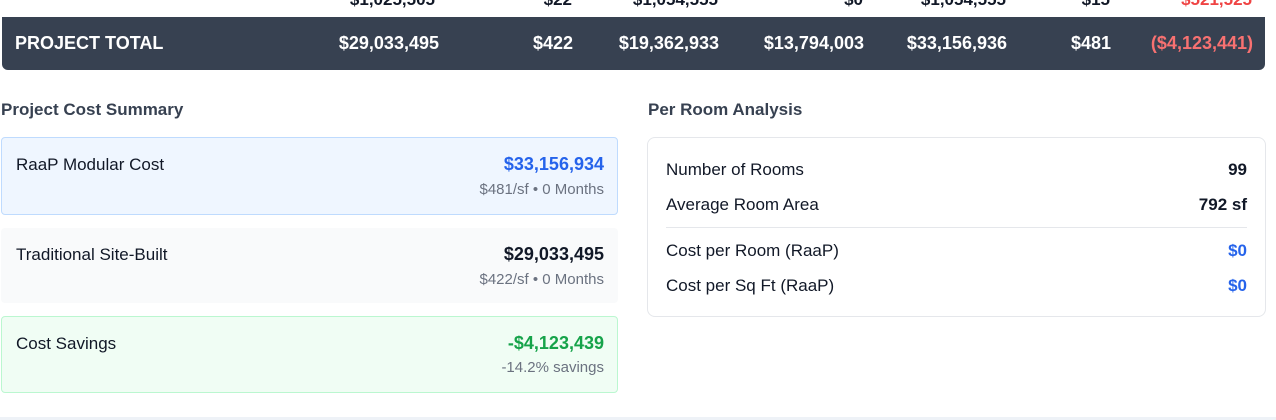 This screenshot has width=1276, height=420. What do you see at coordinates (92, 109) in the screenshot?
I see `cost-summary-title: Project Cost Summary` at bounding box center [92, 109].